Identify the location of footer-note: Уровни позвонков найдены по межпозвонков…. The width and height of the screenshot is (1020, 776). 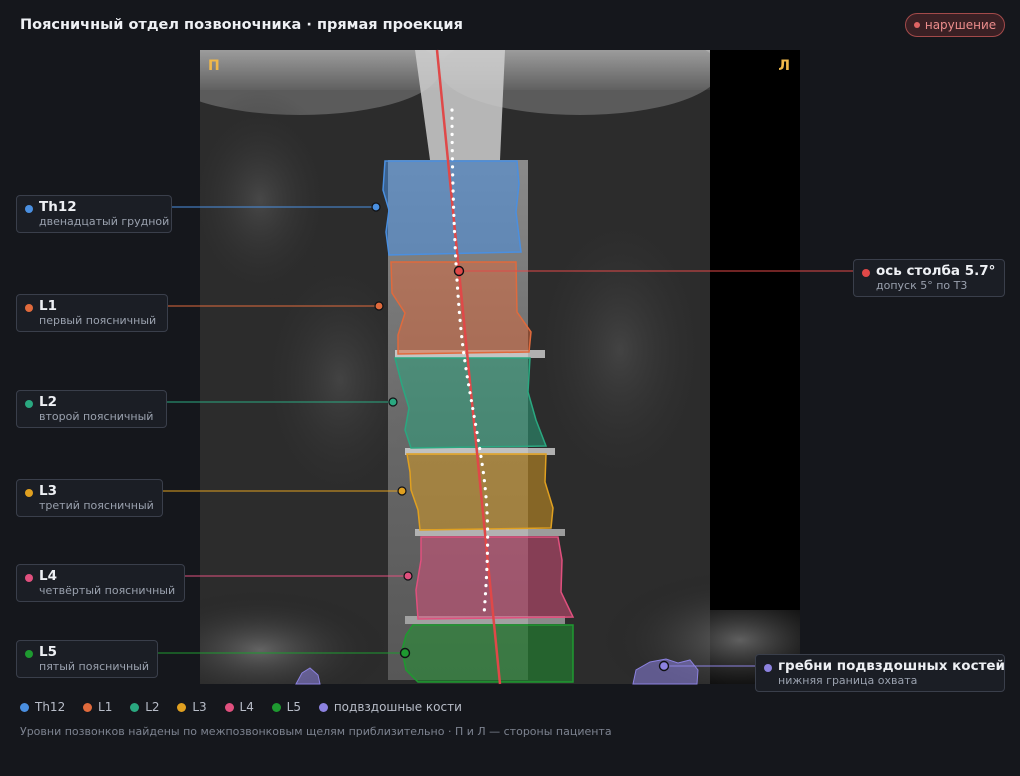
(316, 731).